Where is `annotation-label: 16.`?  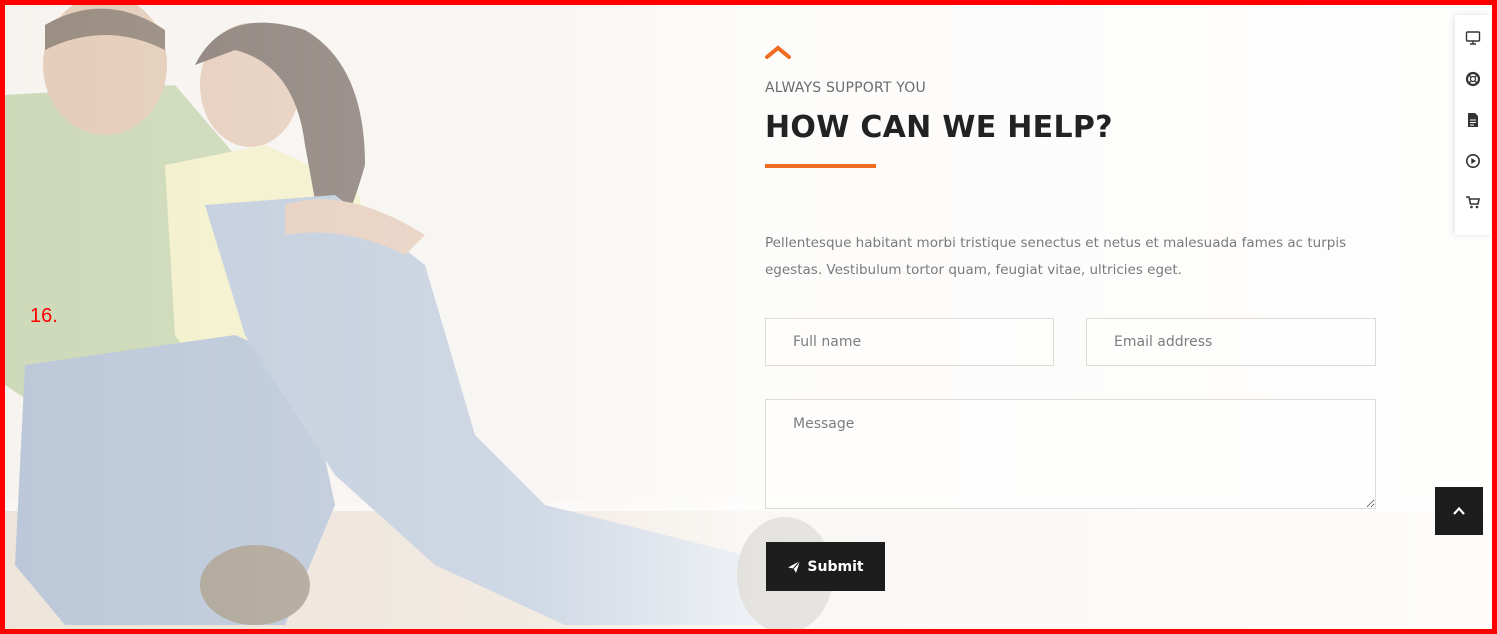
annotation-label: 16. is located at coordinates (44, 316).